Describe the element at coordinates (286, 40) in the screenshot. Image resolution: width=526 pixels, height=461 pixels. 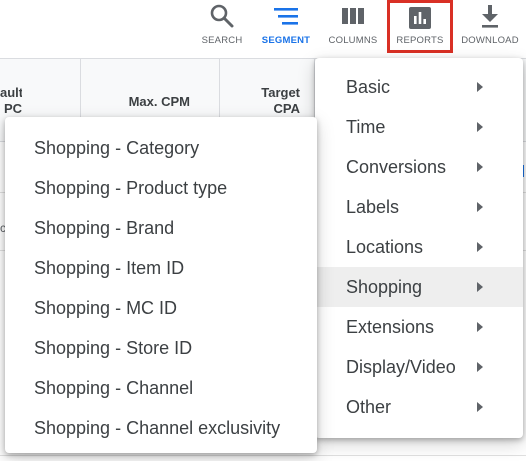
I see `segment-label: SEGMENT` at that location.